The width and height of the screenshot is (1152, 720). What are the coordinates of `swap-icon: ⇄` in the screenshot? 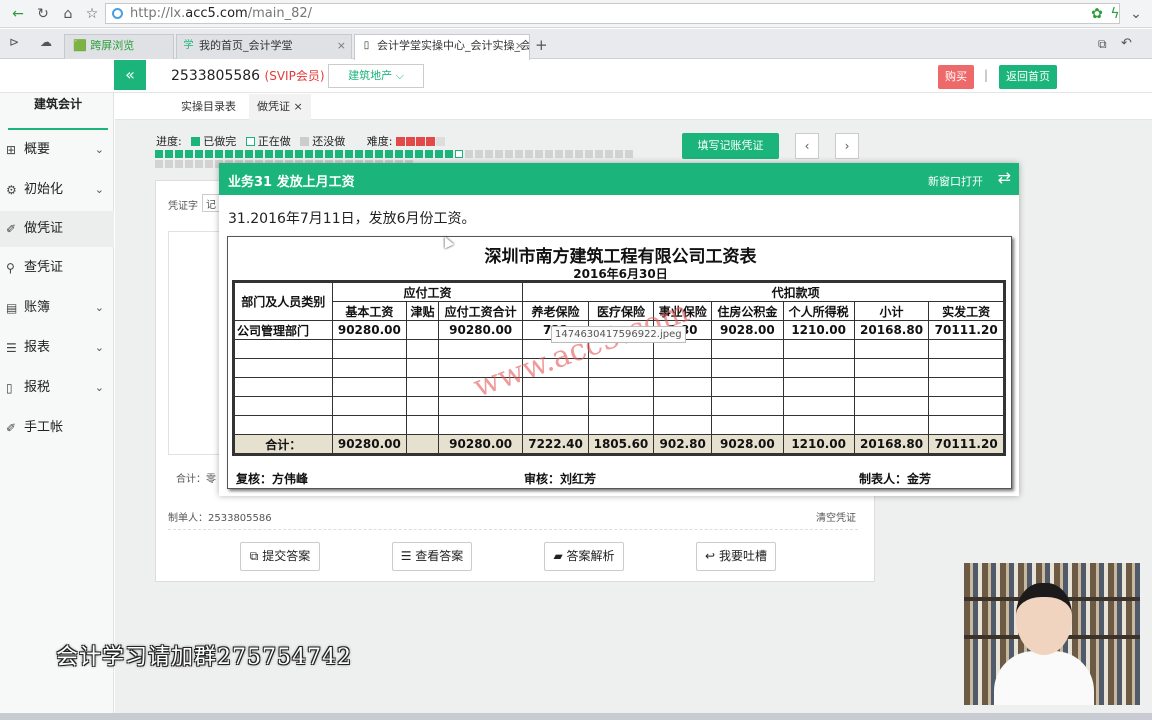 It's located at (1004, 177).